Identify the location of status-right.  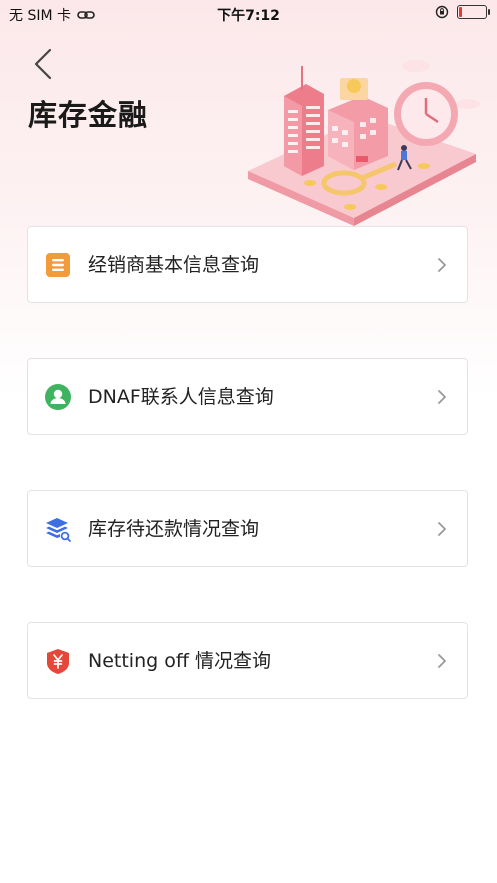
(462, 12).